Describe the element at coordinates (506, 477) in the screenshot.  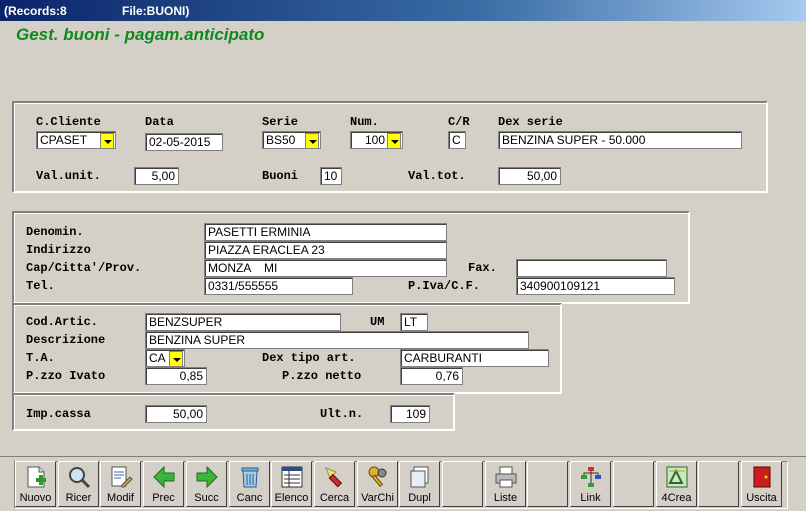
I see `printer-icon` at that location.